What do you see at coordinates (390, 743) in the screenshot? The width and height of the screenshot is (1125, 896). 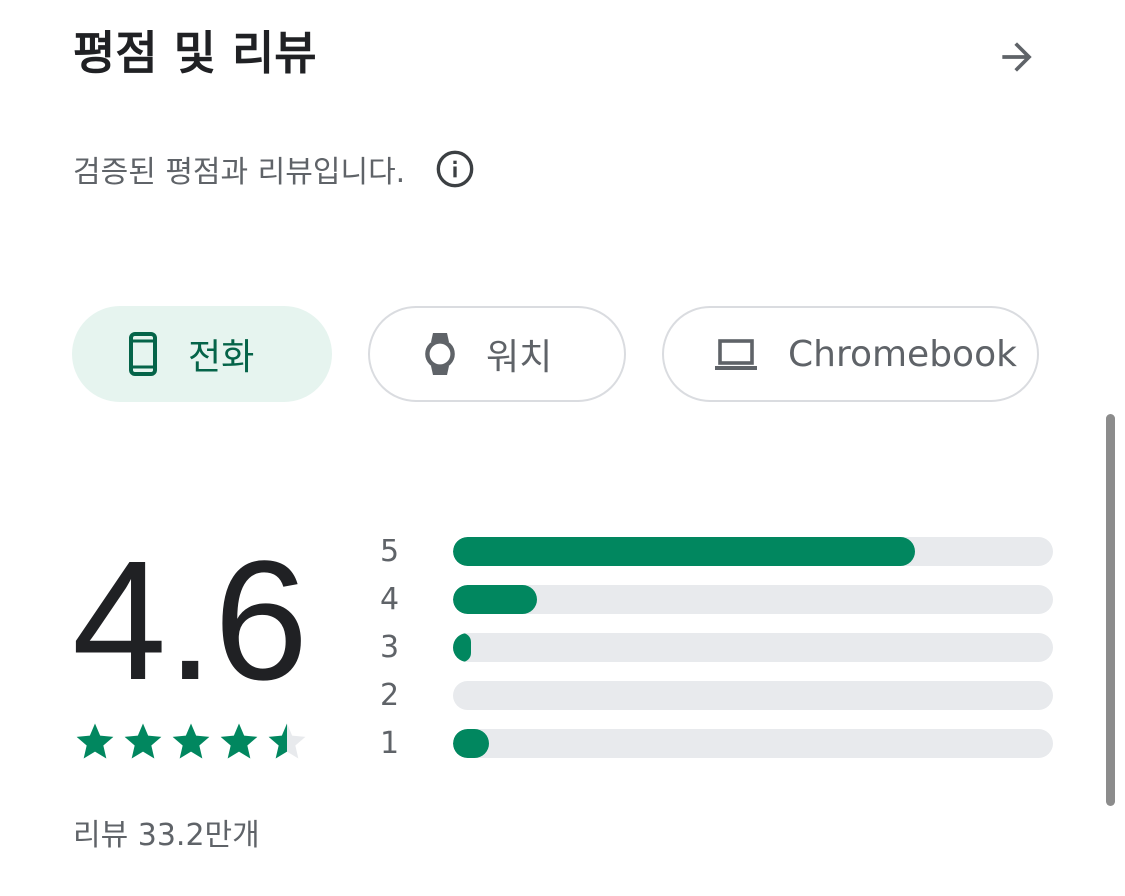 I see `distribution-label: 1` at bounding box center [390, 743].